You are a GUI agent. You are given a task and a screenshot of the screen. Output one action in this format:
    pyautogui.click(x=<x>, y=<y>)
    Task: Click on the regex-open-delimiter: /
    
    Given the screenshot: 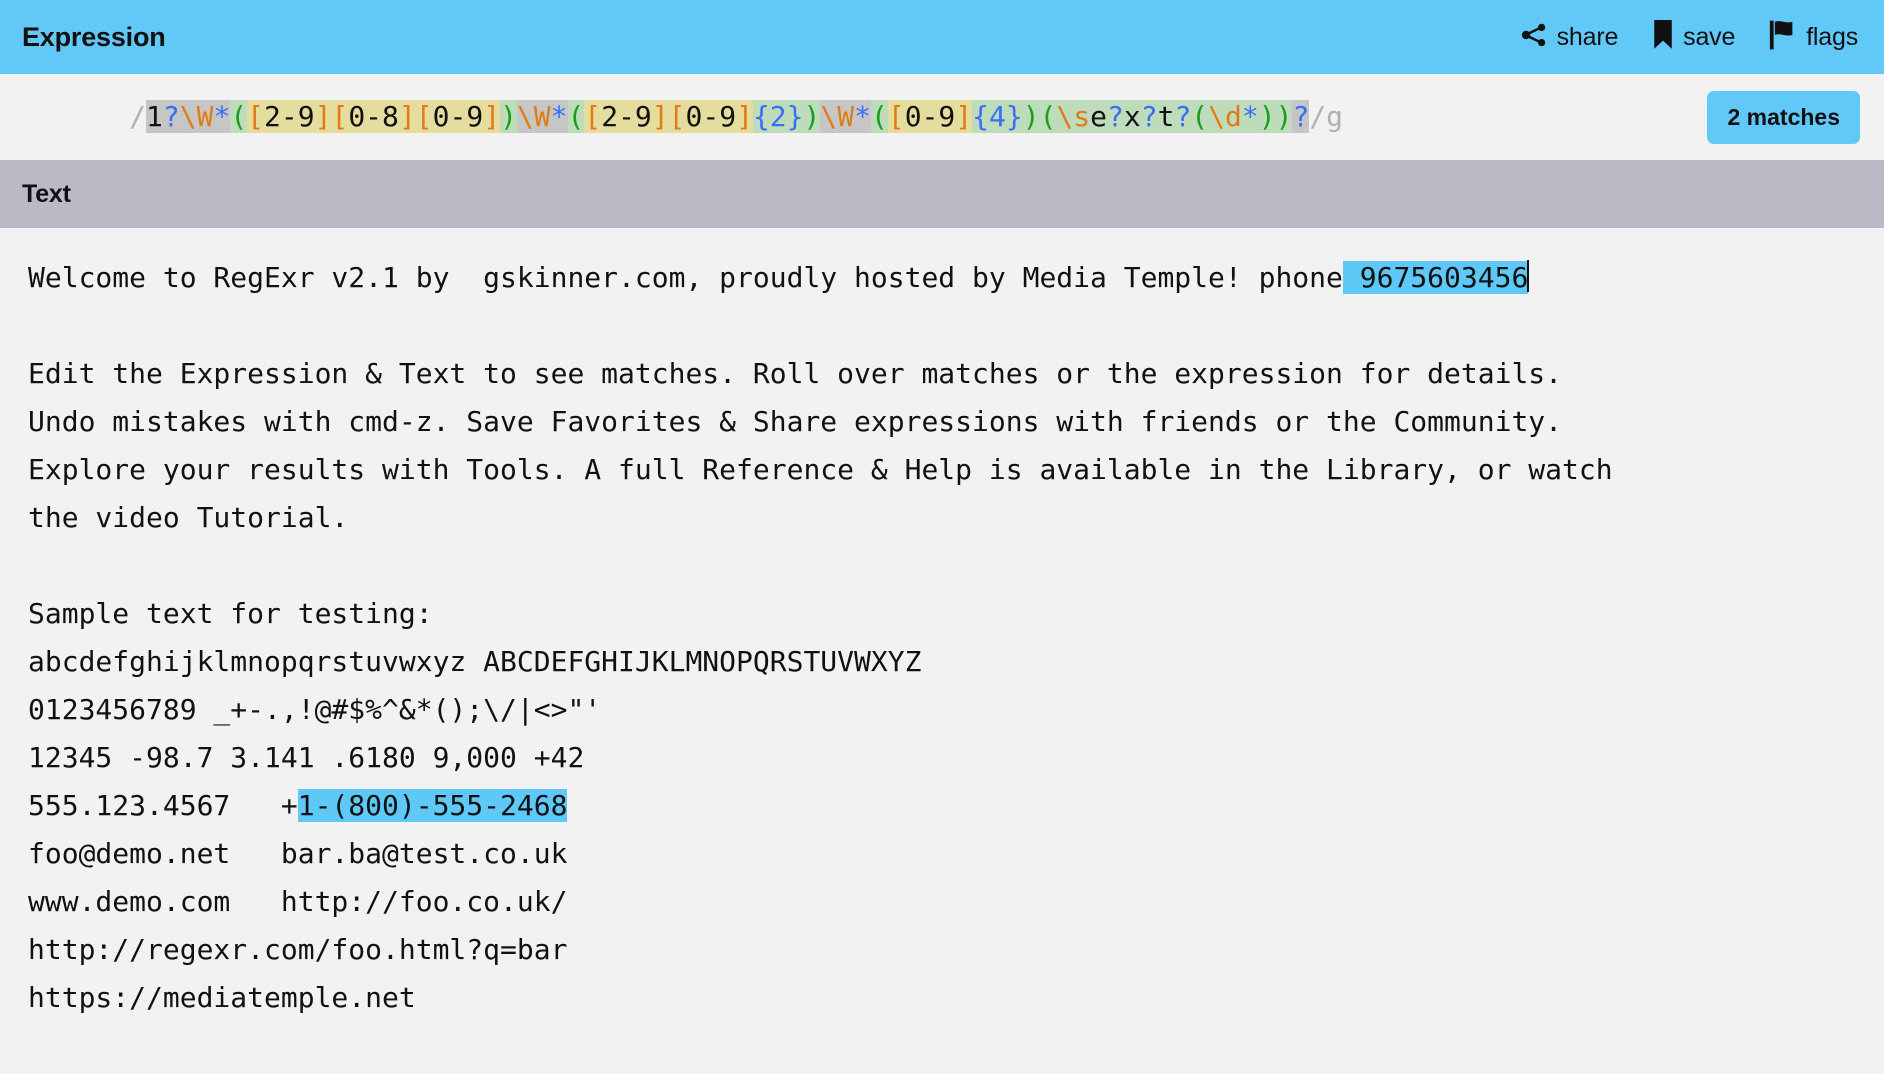 What is the action you would take?
    pyautogui.click(x=138, y=116)
    